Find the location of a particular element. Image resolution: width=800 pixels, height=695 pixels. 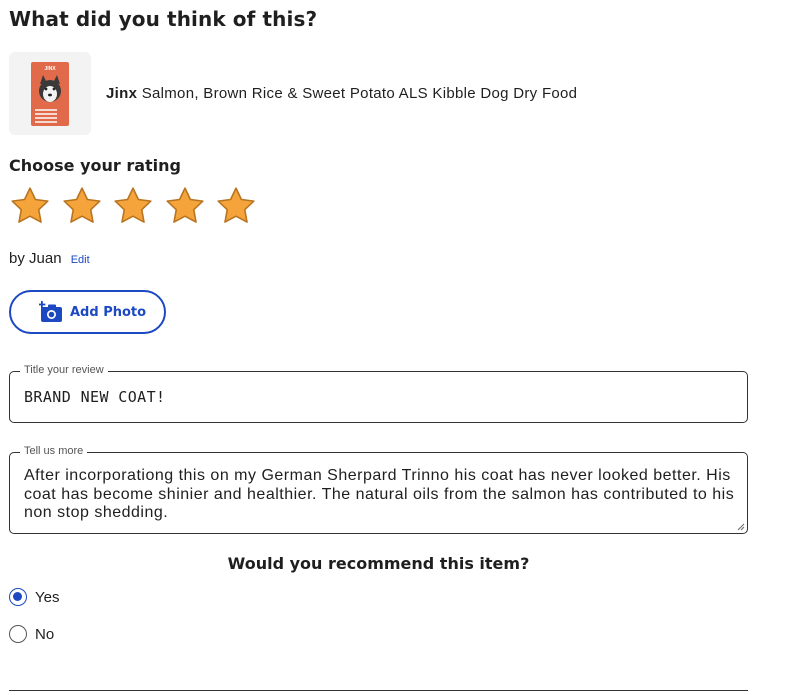

recommend-yes-label: Yes is located at coordinates (47, 597).